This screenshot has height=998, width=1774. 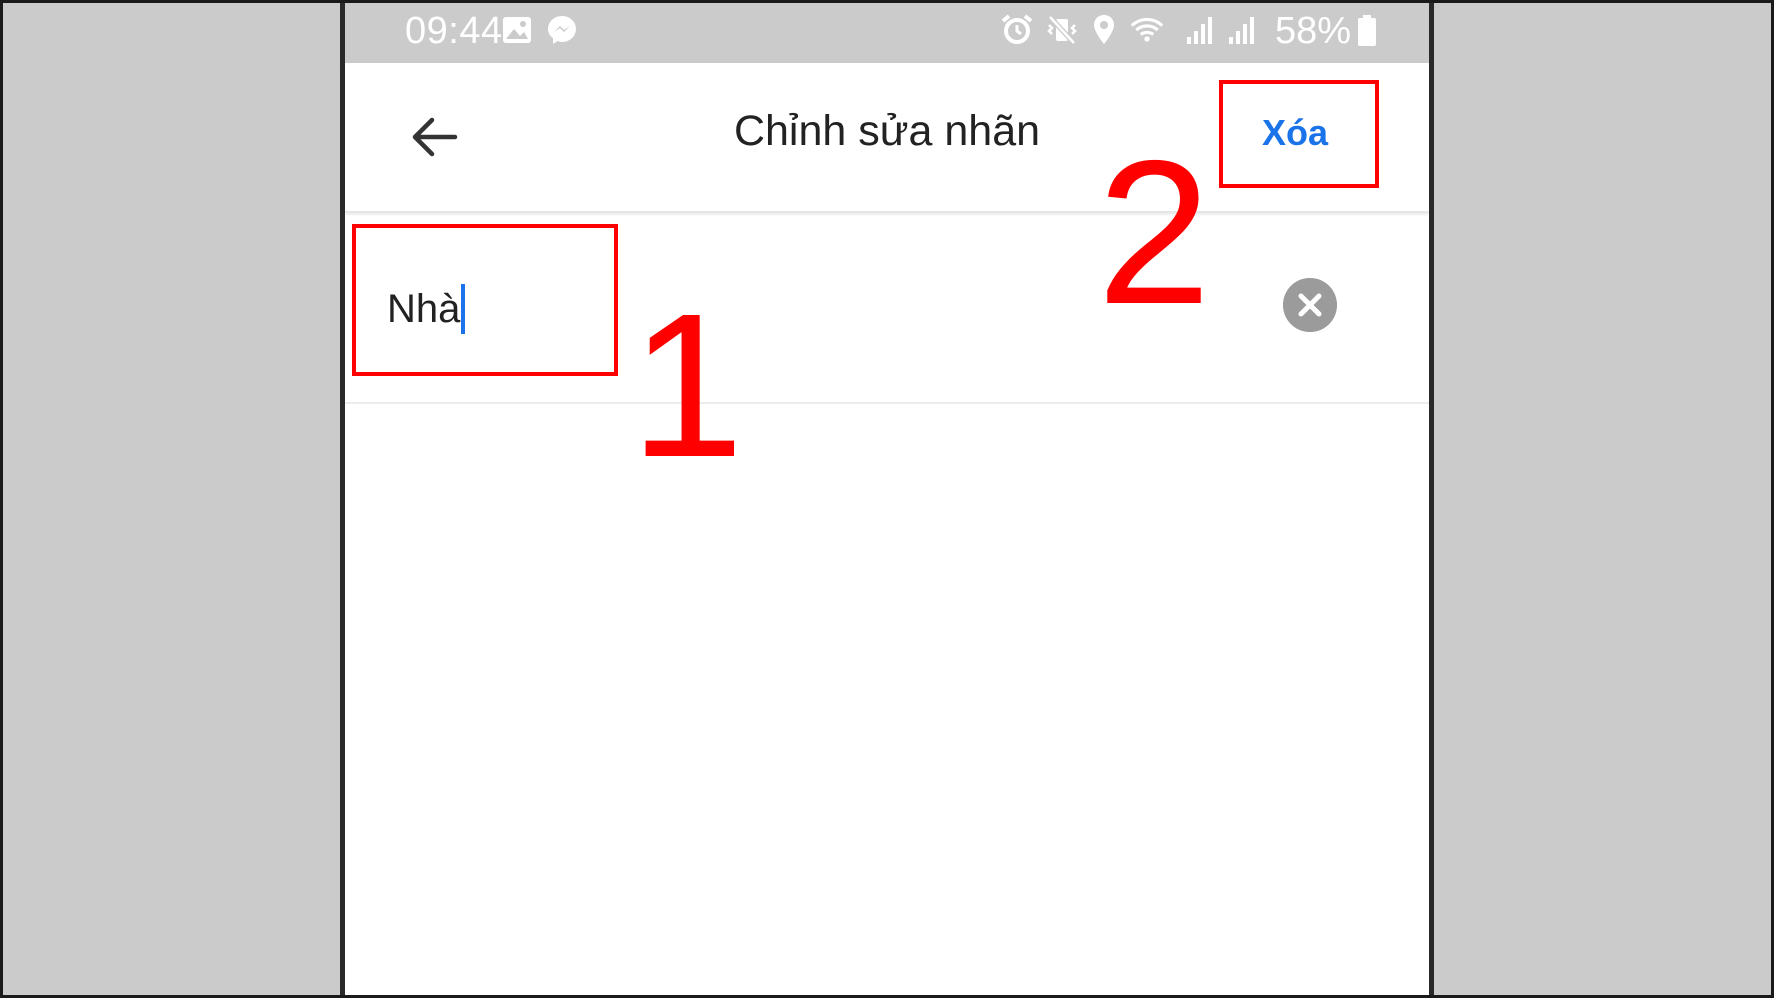 I want to click on annotation-number-1: 1, so click(x=687, y=385).